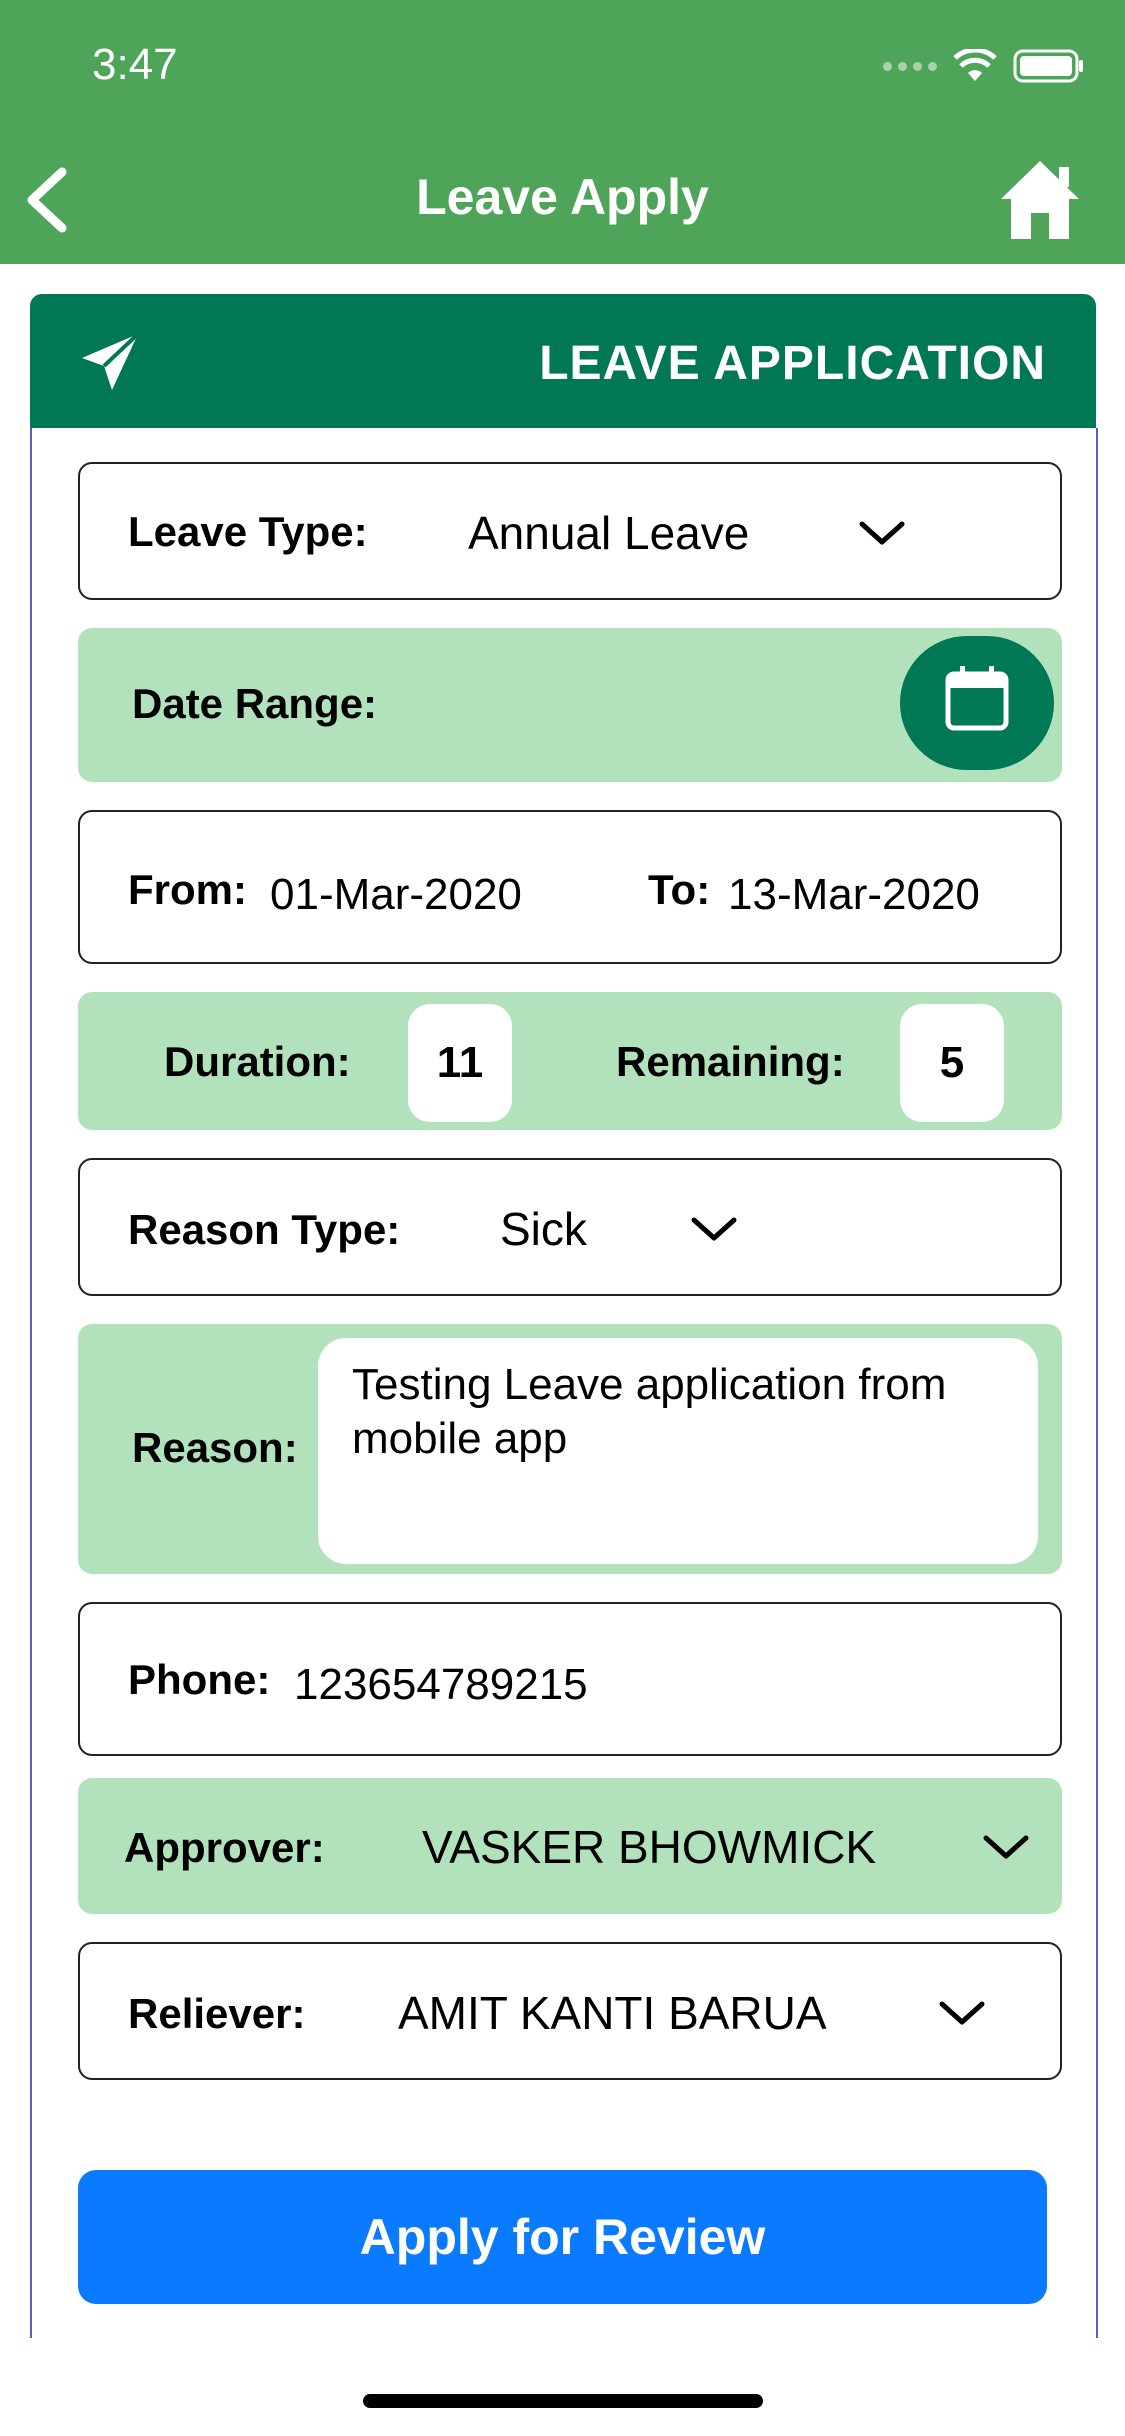  Describe the element at coordinates (570, 1061) in the screenshot. I see `duration-row: Duration: 11 Remaining: 5` at that location.